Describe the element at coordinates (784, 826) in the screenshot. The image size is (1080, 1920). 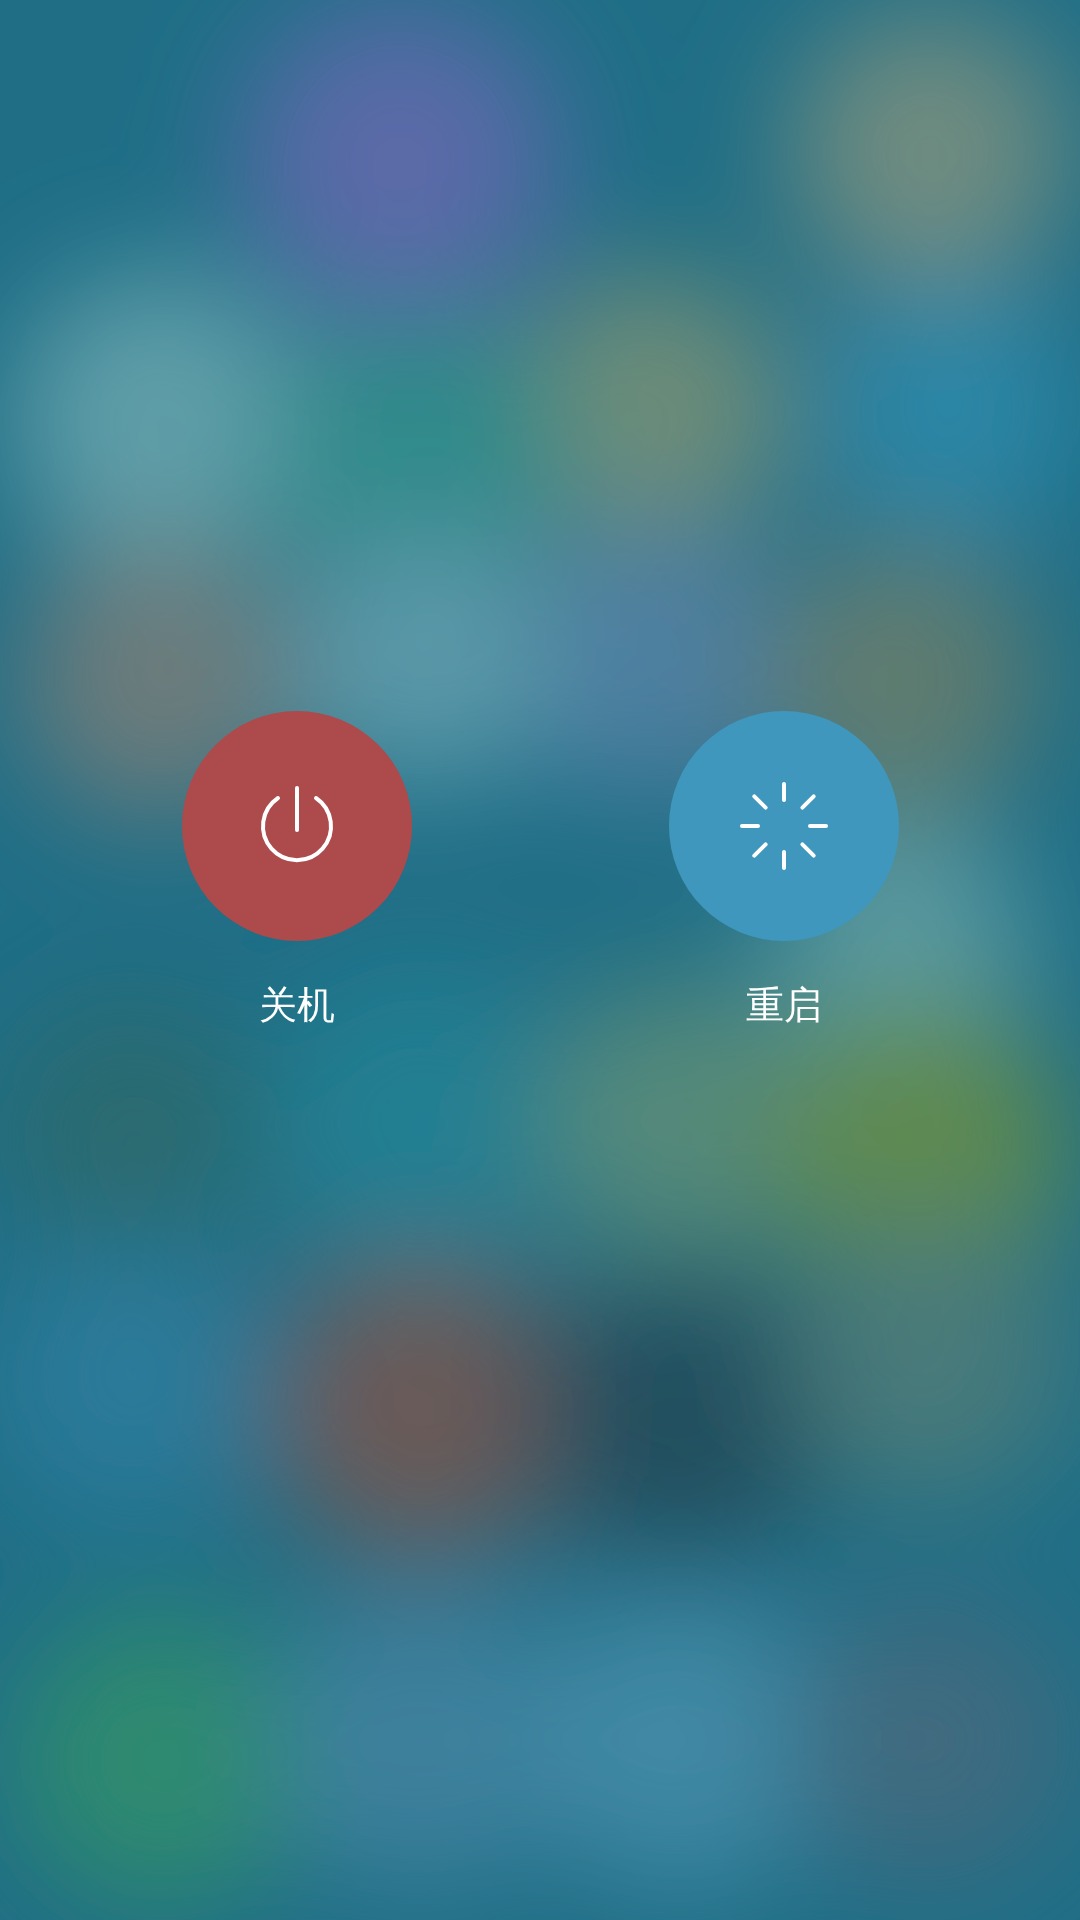
I see `spinner-icon` at that location.